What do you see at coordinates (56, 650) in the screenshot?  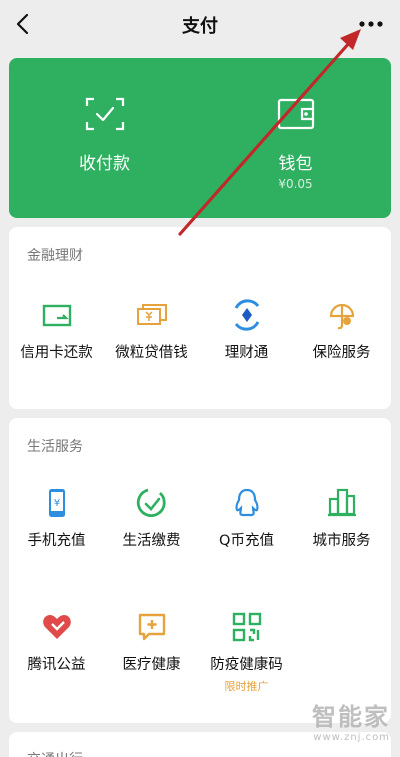 I see `tencent-charity-button: 腾讯公益` at bounding box center [56, 650].